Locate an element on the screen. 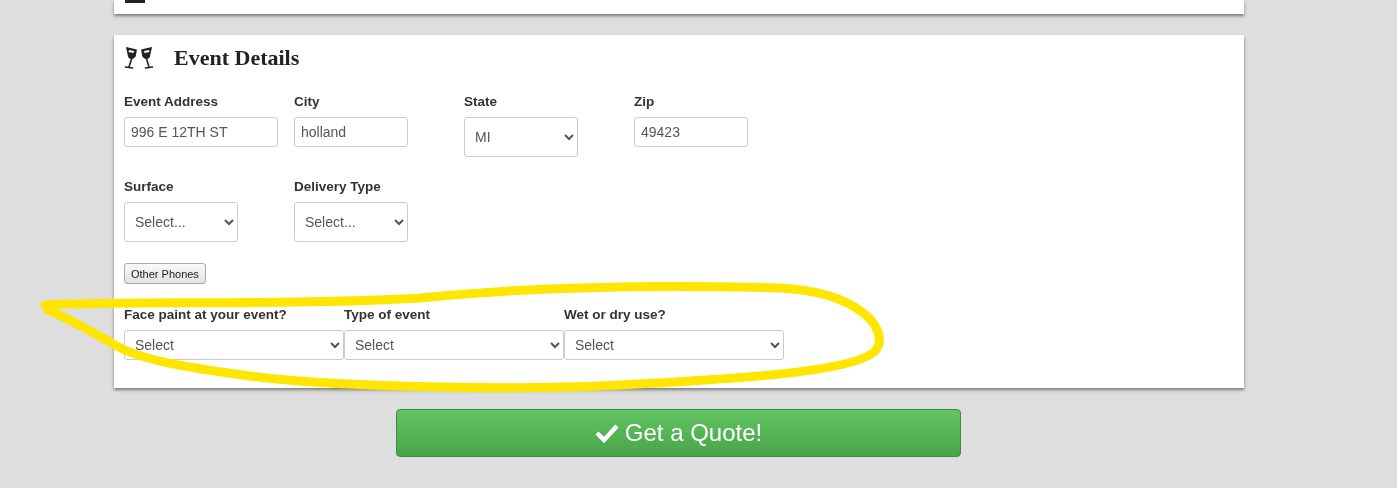  field-label: Type of event is located at coordinates (388, 314).